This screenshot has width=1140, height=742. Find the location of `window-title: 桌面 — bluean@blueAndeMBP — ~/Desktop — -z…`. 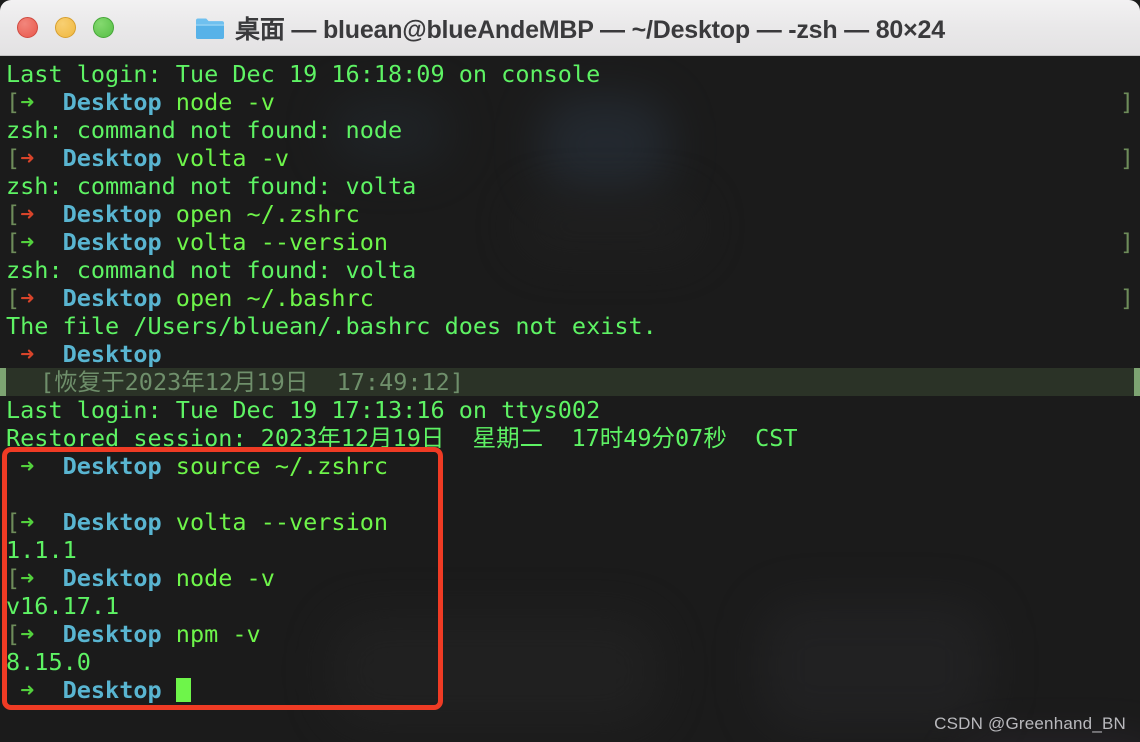

window-title: 桌面 — bluean@blueAndeMBP — ~/Desktop — -z… is located at coordinates (590, 29).